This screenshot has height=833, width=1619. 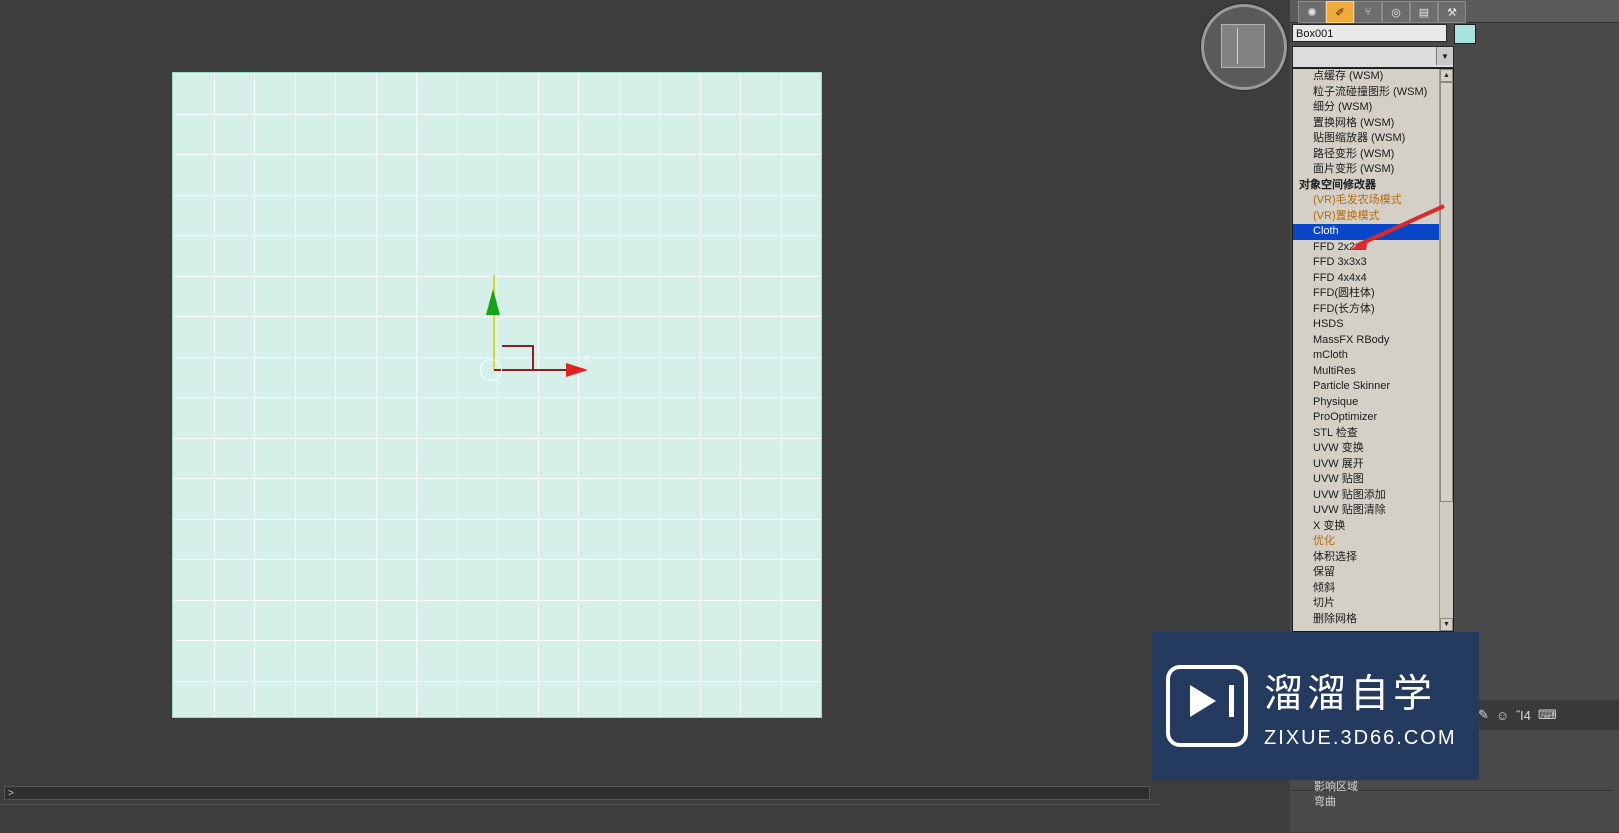 What do you see at coordinates (1366, 511) in the screenshot?
I see `modifier-list-item: UVW 贴图清除` at bounding box center [1366, 511].